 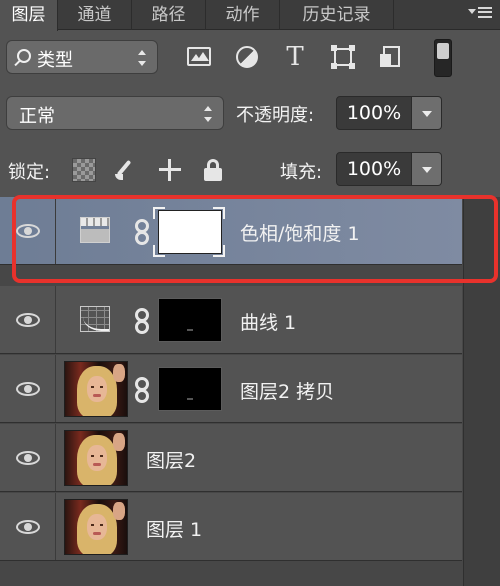 I want to click on search-icon, so click(x=24, y=56).